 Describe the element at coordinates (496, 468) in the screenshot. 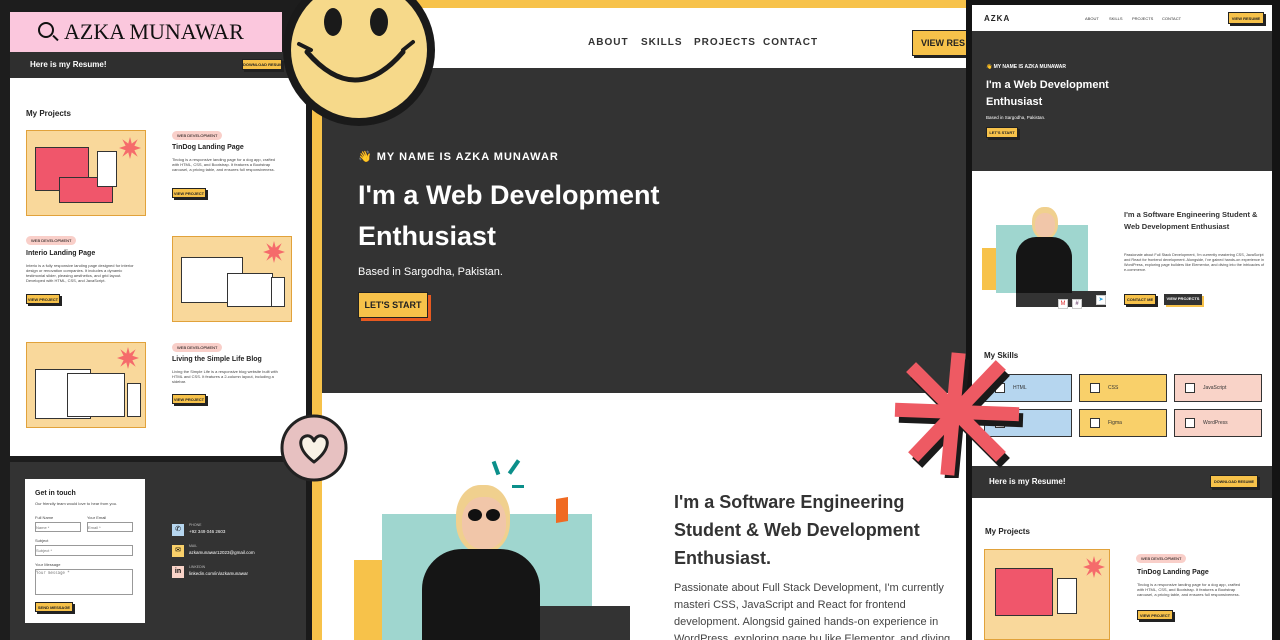

I see `about-deco-lines` at that location.